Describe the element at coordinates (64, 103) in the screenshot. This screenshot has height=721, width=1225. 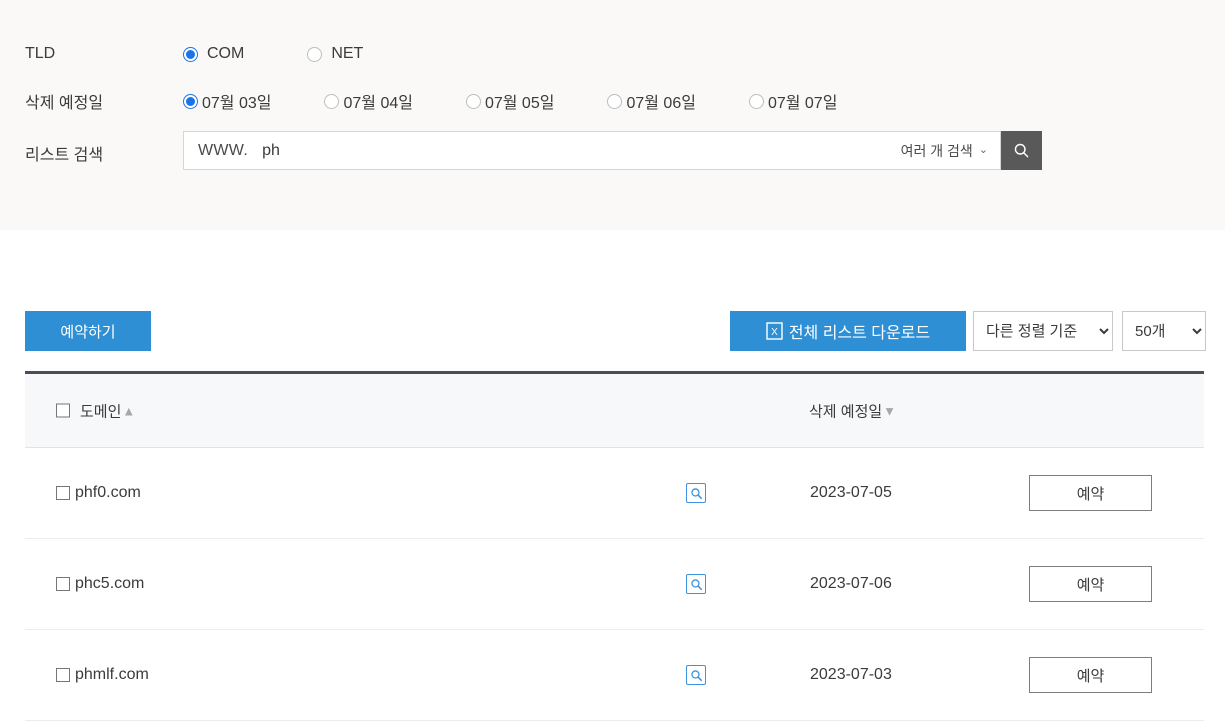
I see `delete-date-label: 삭제 예정일` at that location.